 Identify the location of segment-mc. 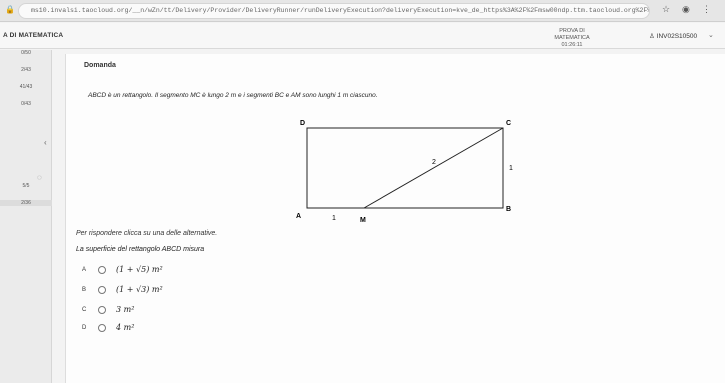
(433, 168).